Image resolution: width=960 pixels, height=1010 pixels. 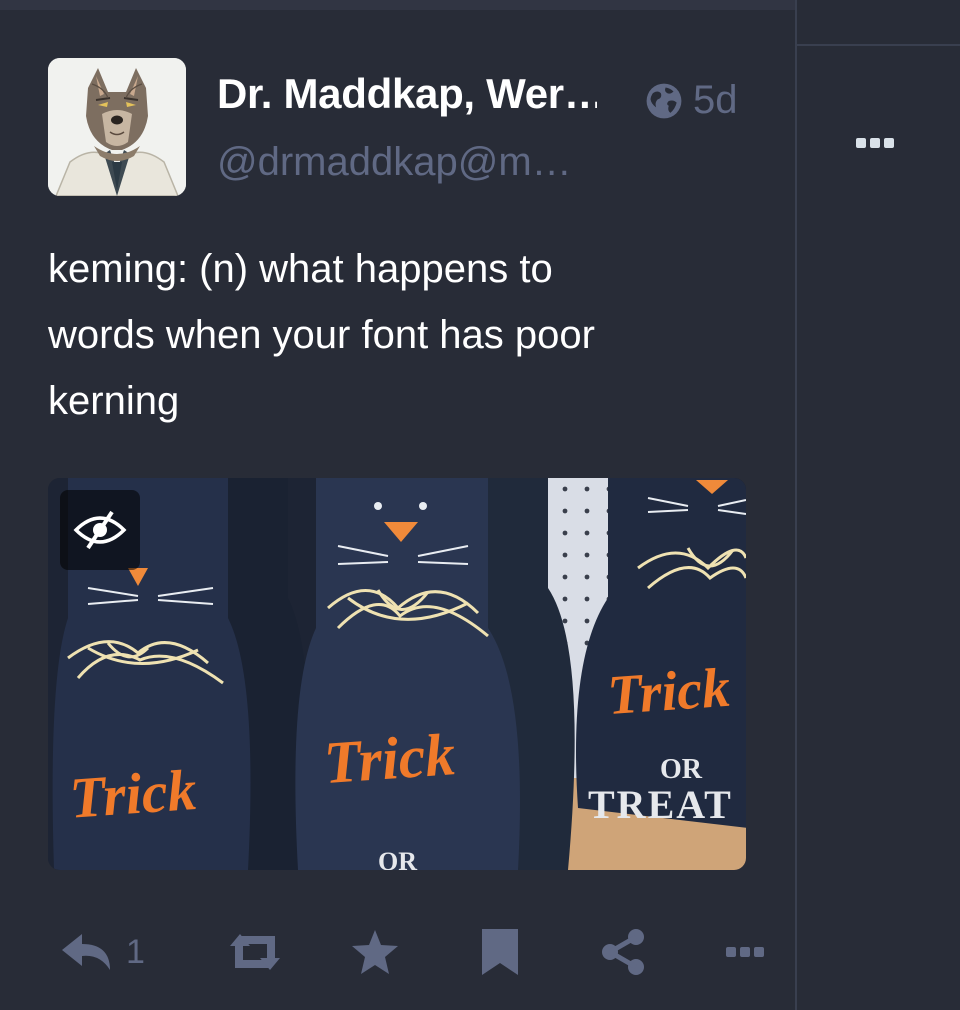 I want to click on boost-button, so click(x=255, y=952).